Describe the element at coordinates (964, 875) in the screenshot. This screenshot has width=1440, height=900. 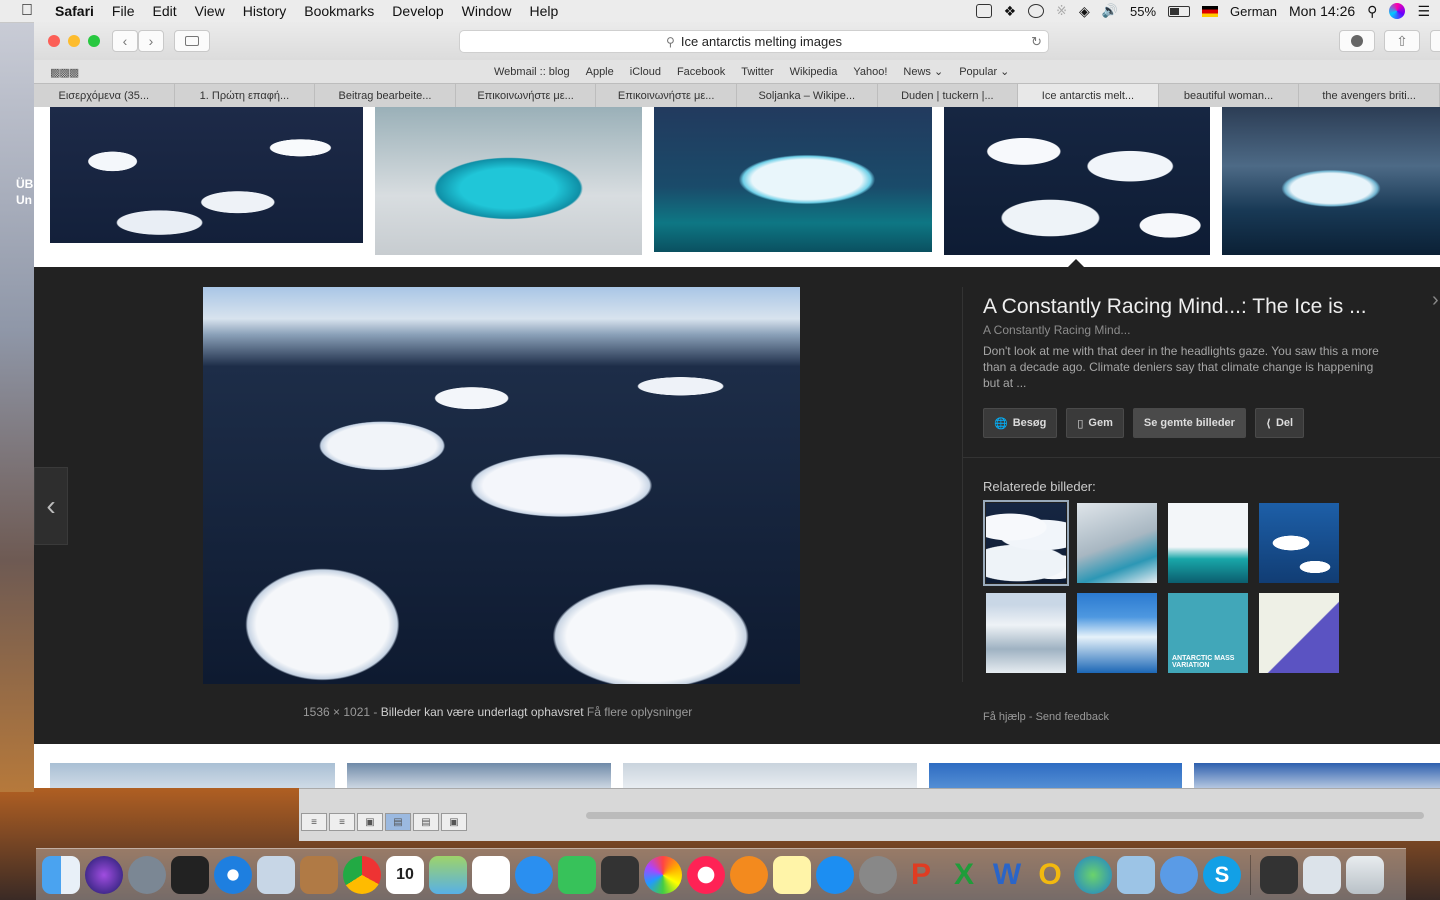
I see `excel-icon: X` at that location.